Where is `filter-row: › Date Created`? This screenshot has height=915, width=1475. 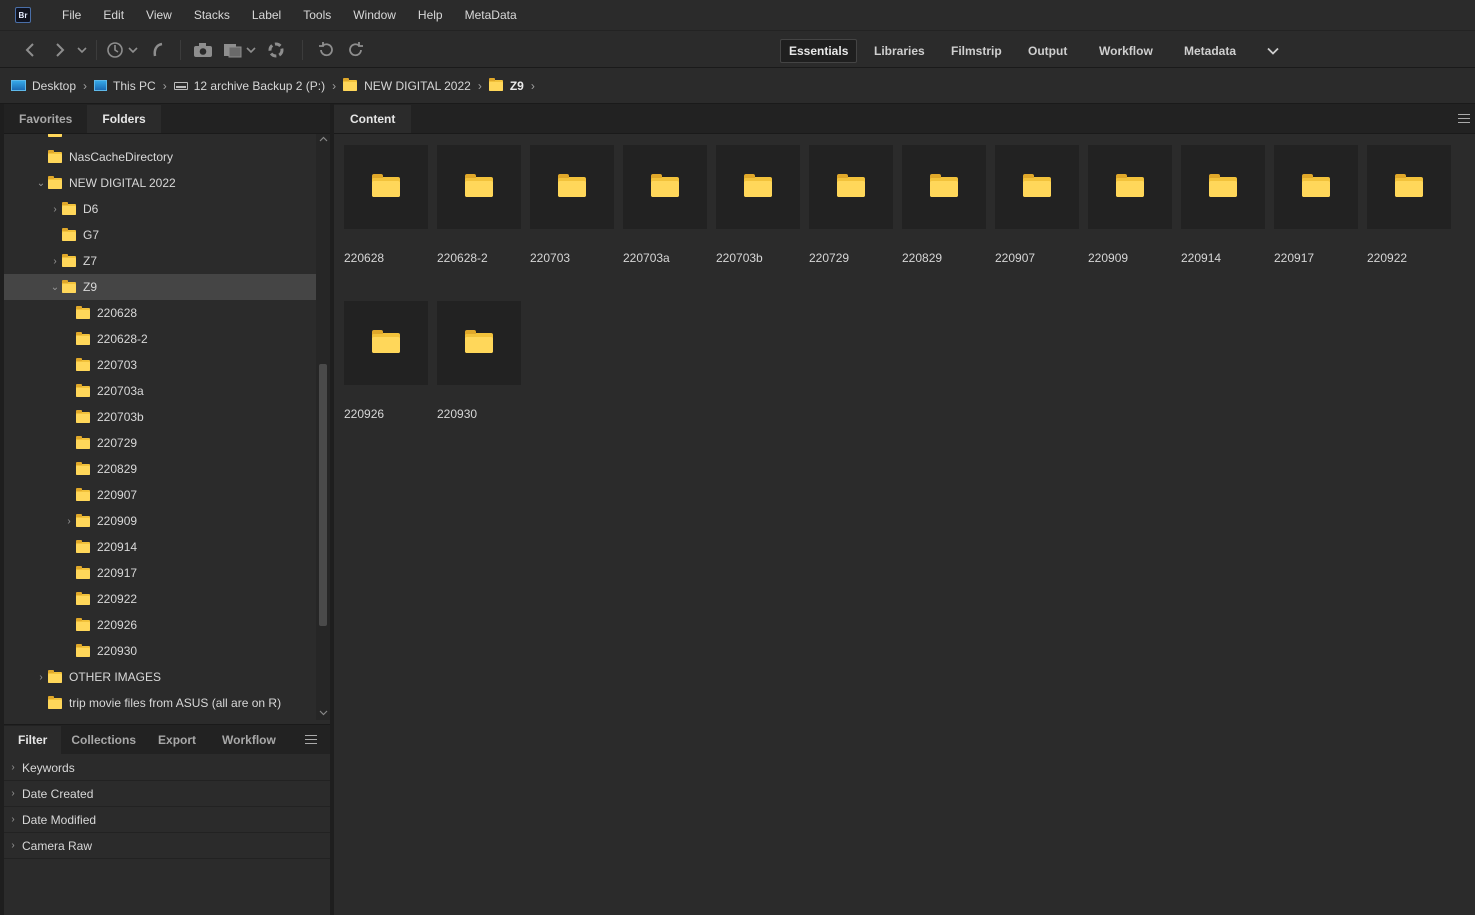 filter-row: › Date Created is located at coordinates (167, 794).